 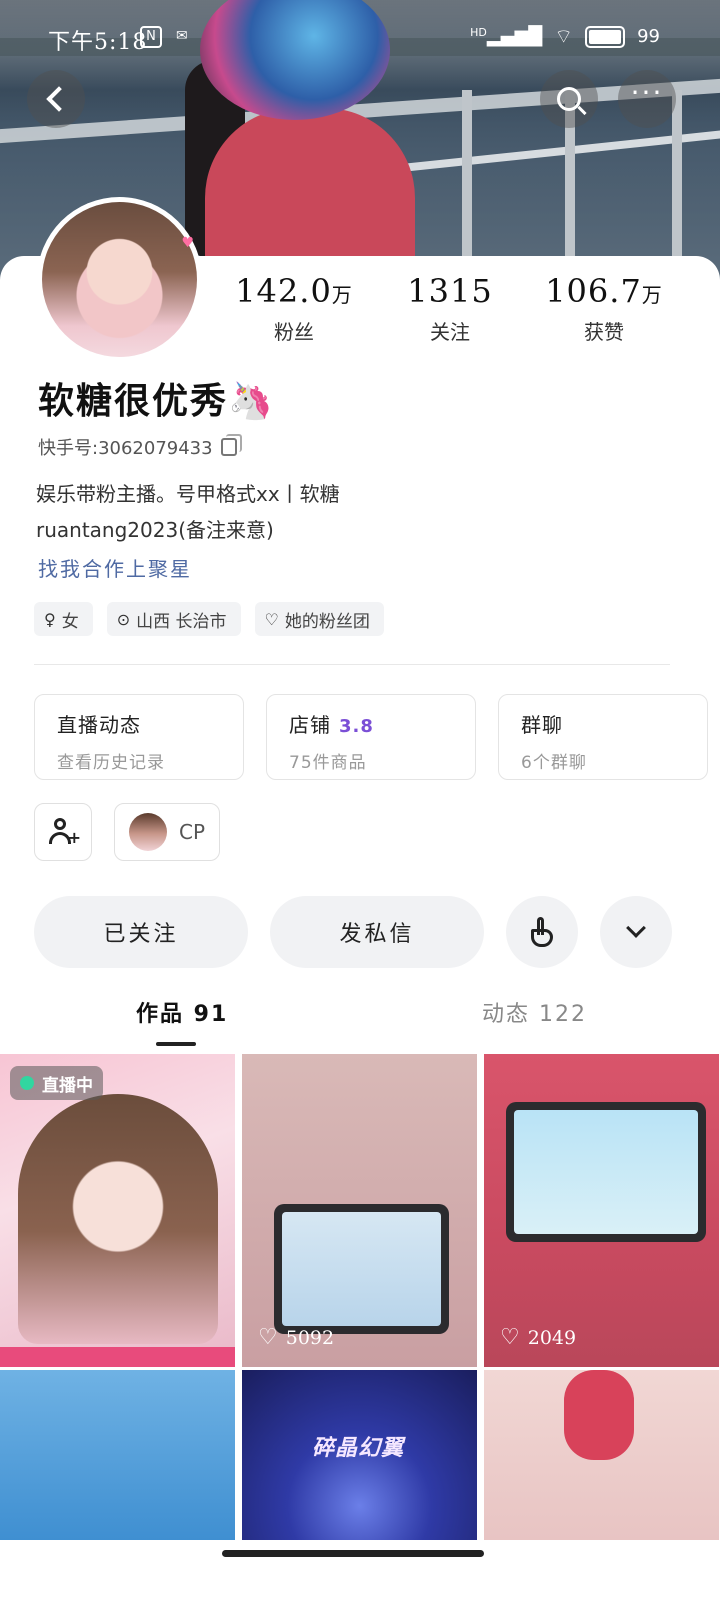 What do you see at coordinates (27, 1083) in the screenshot?
I see `live-dot-icon` at bounding box center [27, 1083].